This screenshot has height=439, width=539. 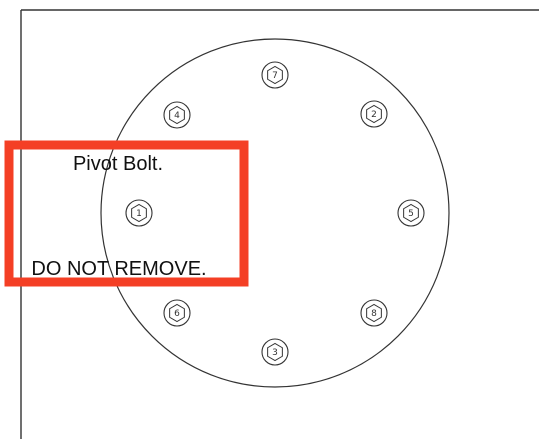 I want to click on bolt-number-label: 3, so click(x=275, y=353).